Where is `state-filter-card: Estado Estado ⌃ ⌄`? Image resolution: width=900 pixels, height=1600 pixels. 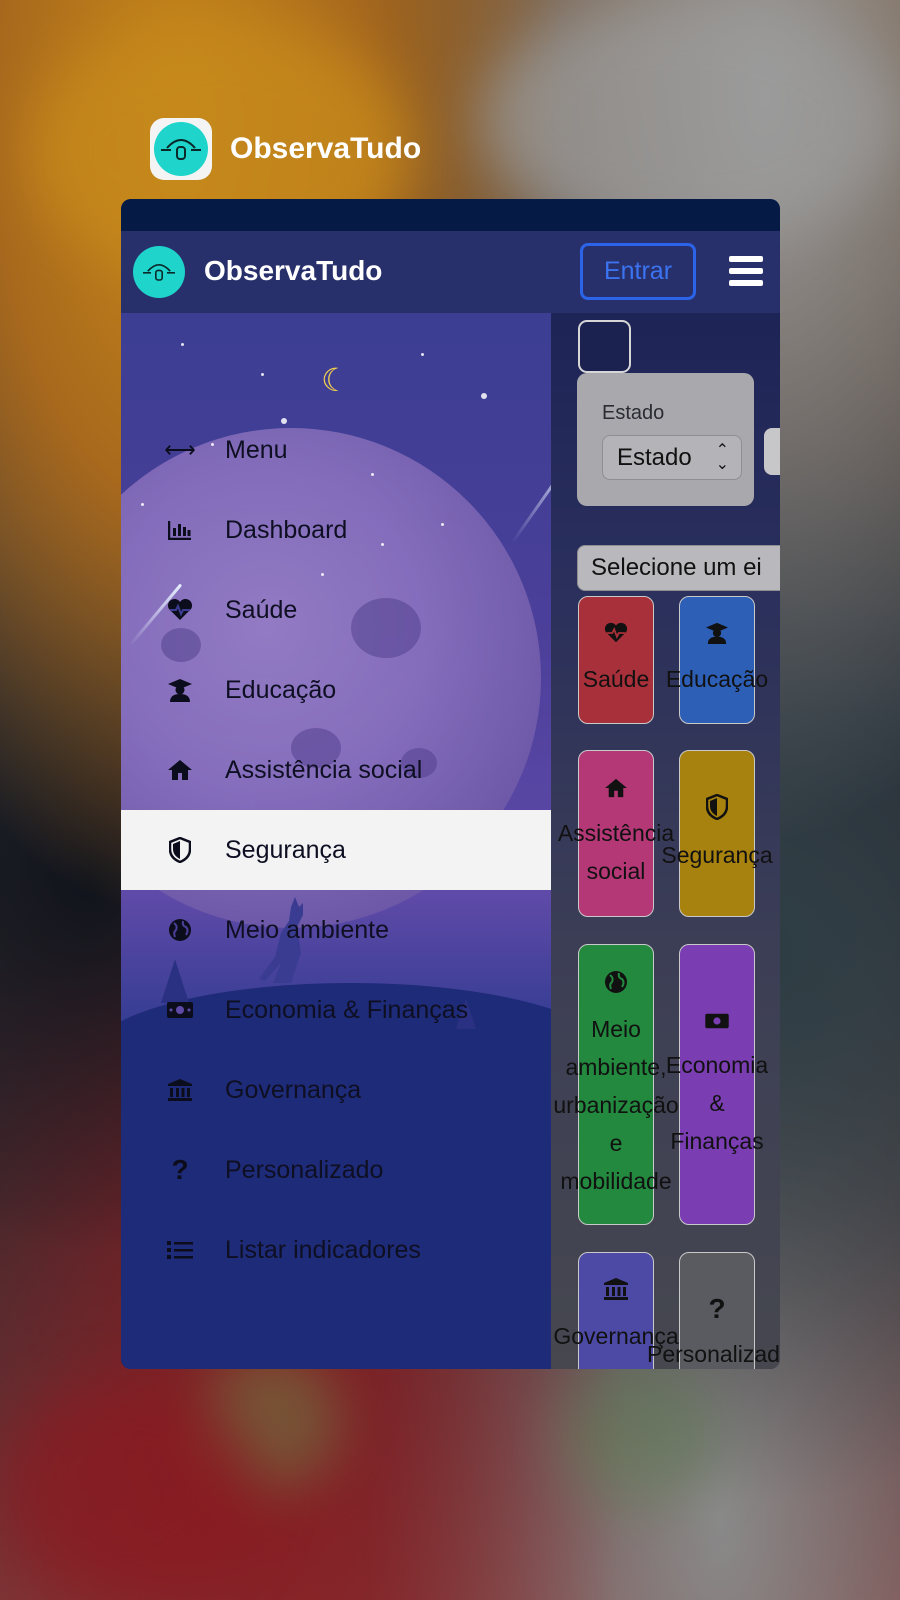
state-filter-card: Estado Estado ⌃ ⌄ is located at coordinates (665, 439).